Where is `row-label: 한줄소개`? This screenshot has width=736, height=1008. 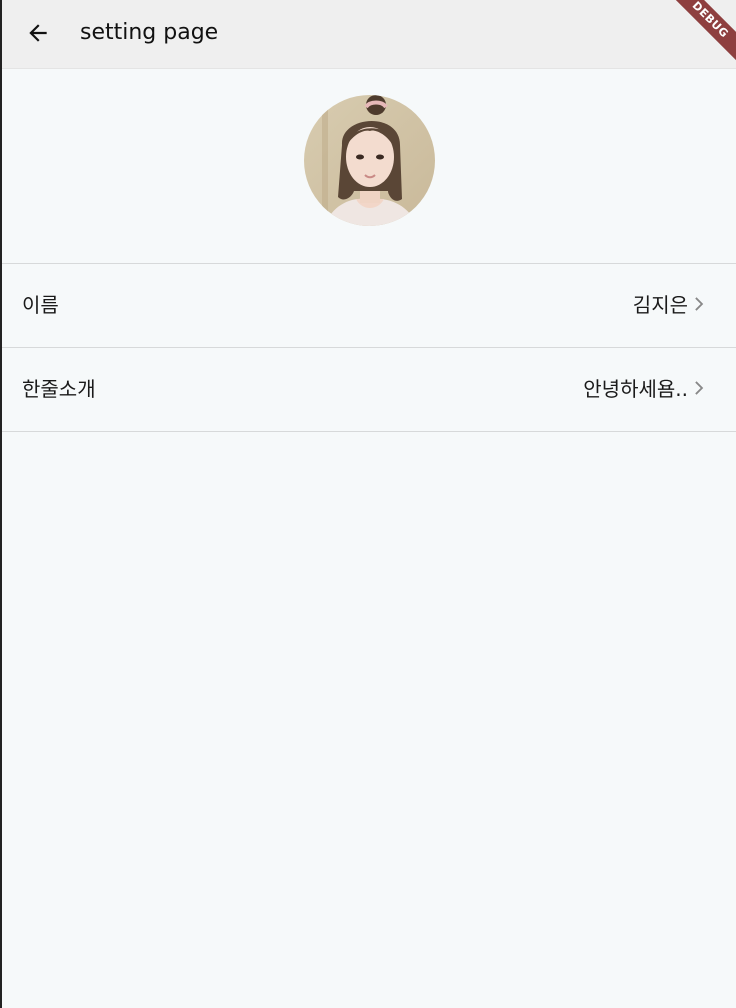
row-label: 한줄소개 is located at coordinates (59, 389).